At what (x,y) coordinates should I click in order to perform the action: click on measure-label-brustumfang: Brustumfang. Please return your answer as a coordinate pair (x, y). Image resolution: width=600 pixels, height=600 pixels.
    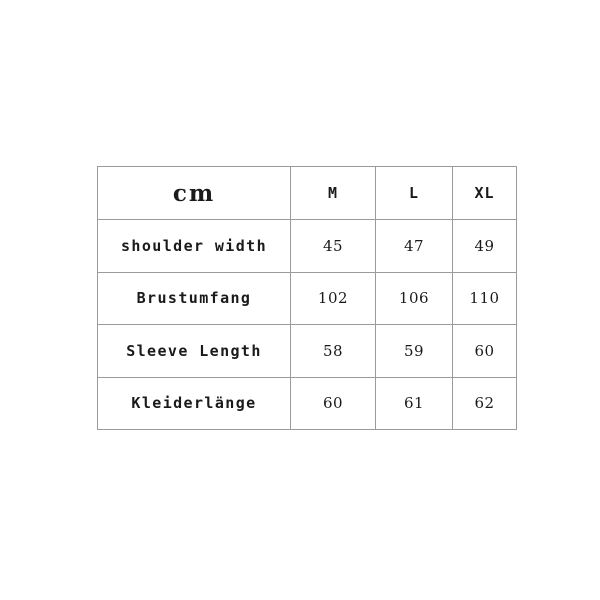
    Looking at the image, I should click on (194, 298).